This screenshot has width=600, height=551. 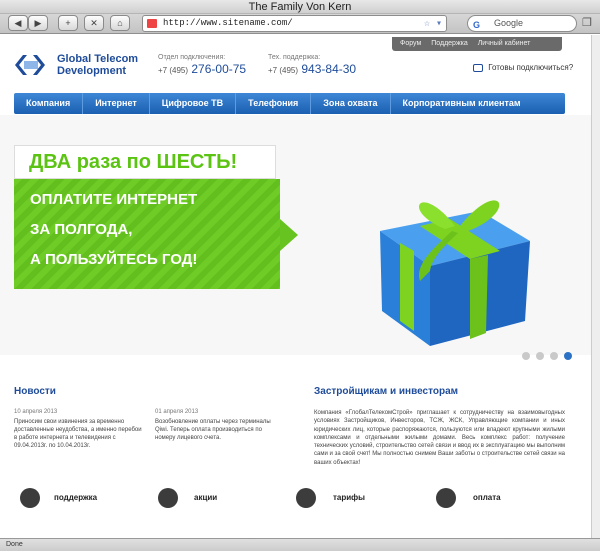 What do you see at coordinates (329, 69) in the screenshot?
I see `phone-number: 943-84-30` at bounding box center [329, 69].